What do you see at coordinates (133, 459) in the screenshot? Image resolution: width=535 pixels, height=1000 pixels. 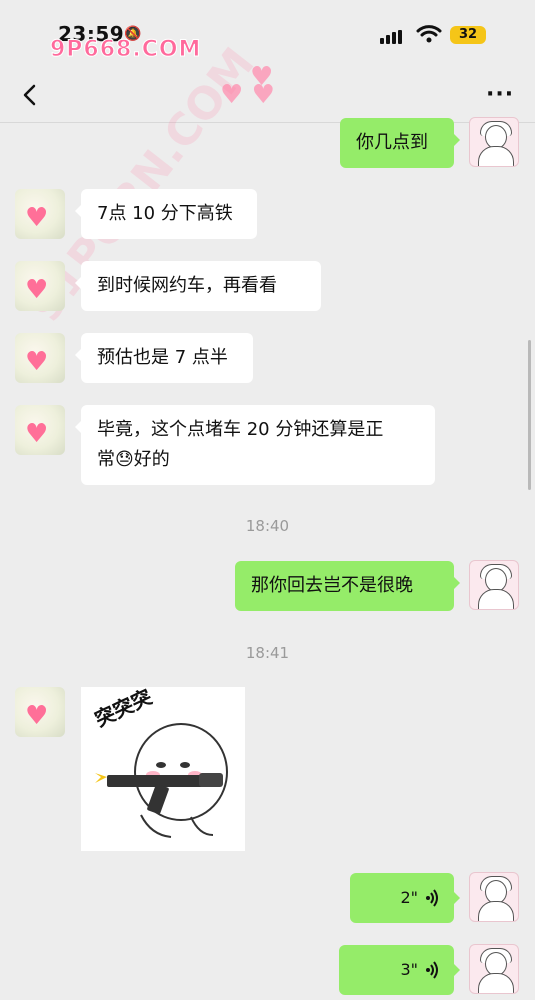 I see `message-text-line: 常😓好的` at bounding box center [133, 459].